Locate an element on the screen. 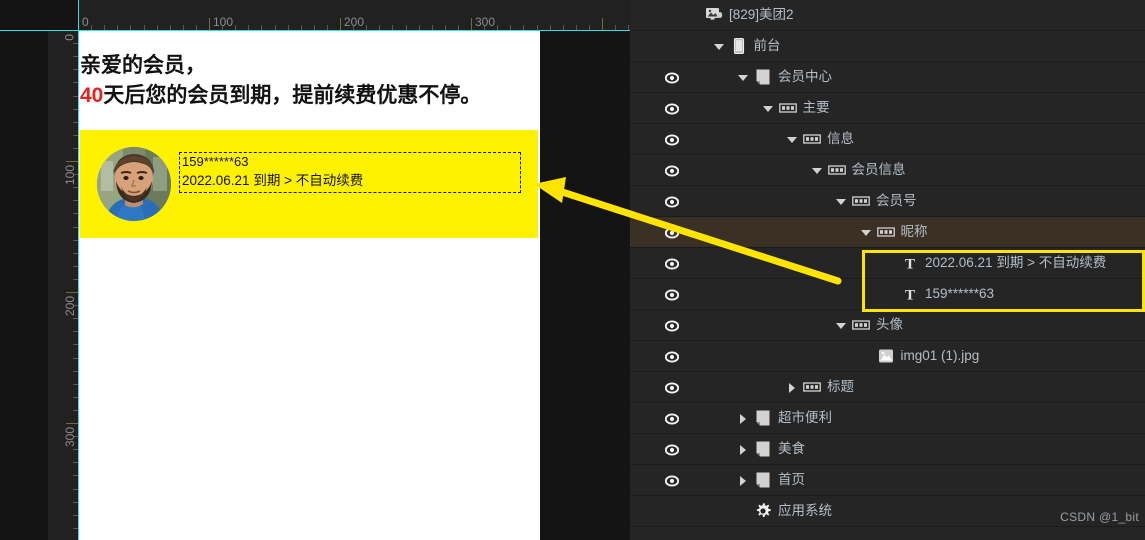  ruler-label-v-300: 300 is located at coordinates (70, 437).